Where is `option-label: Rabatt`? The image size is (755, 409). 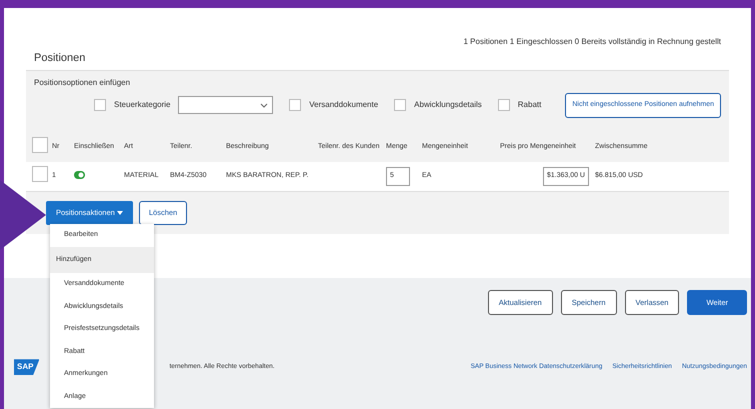
option-label: Rabatt is located at coordinates (530, 105).